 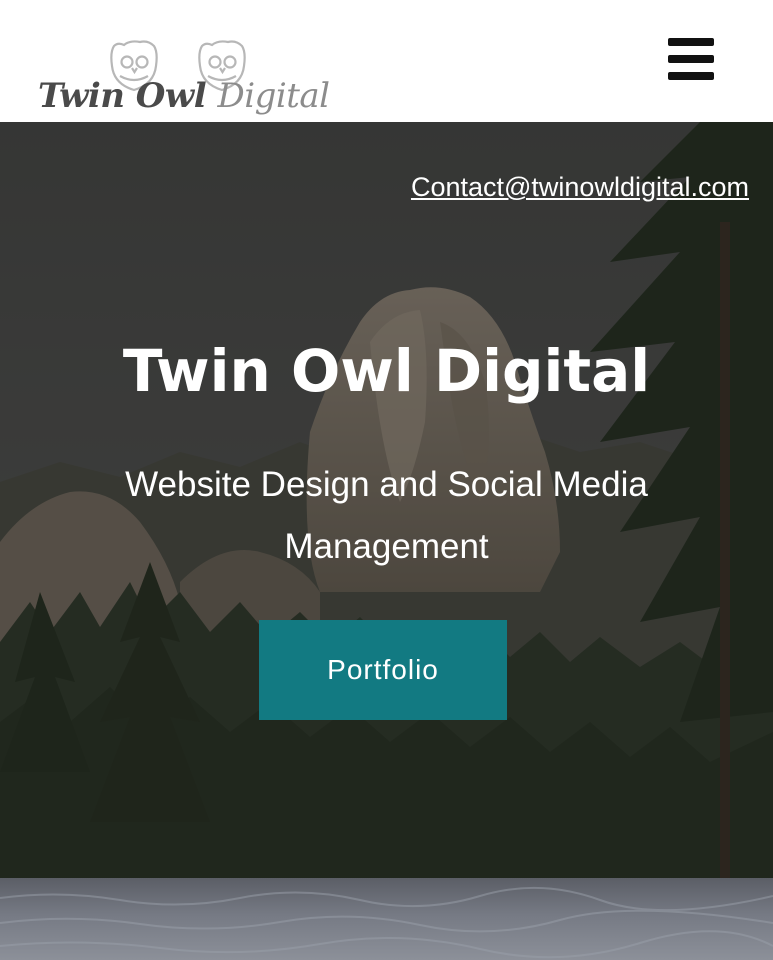 I want to click on hamburger-menu-icon, so click(x=691, y=60).